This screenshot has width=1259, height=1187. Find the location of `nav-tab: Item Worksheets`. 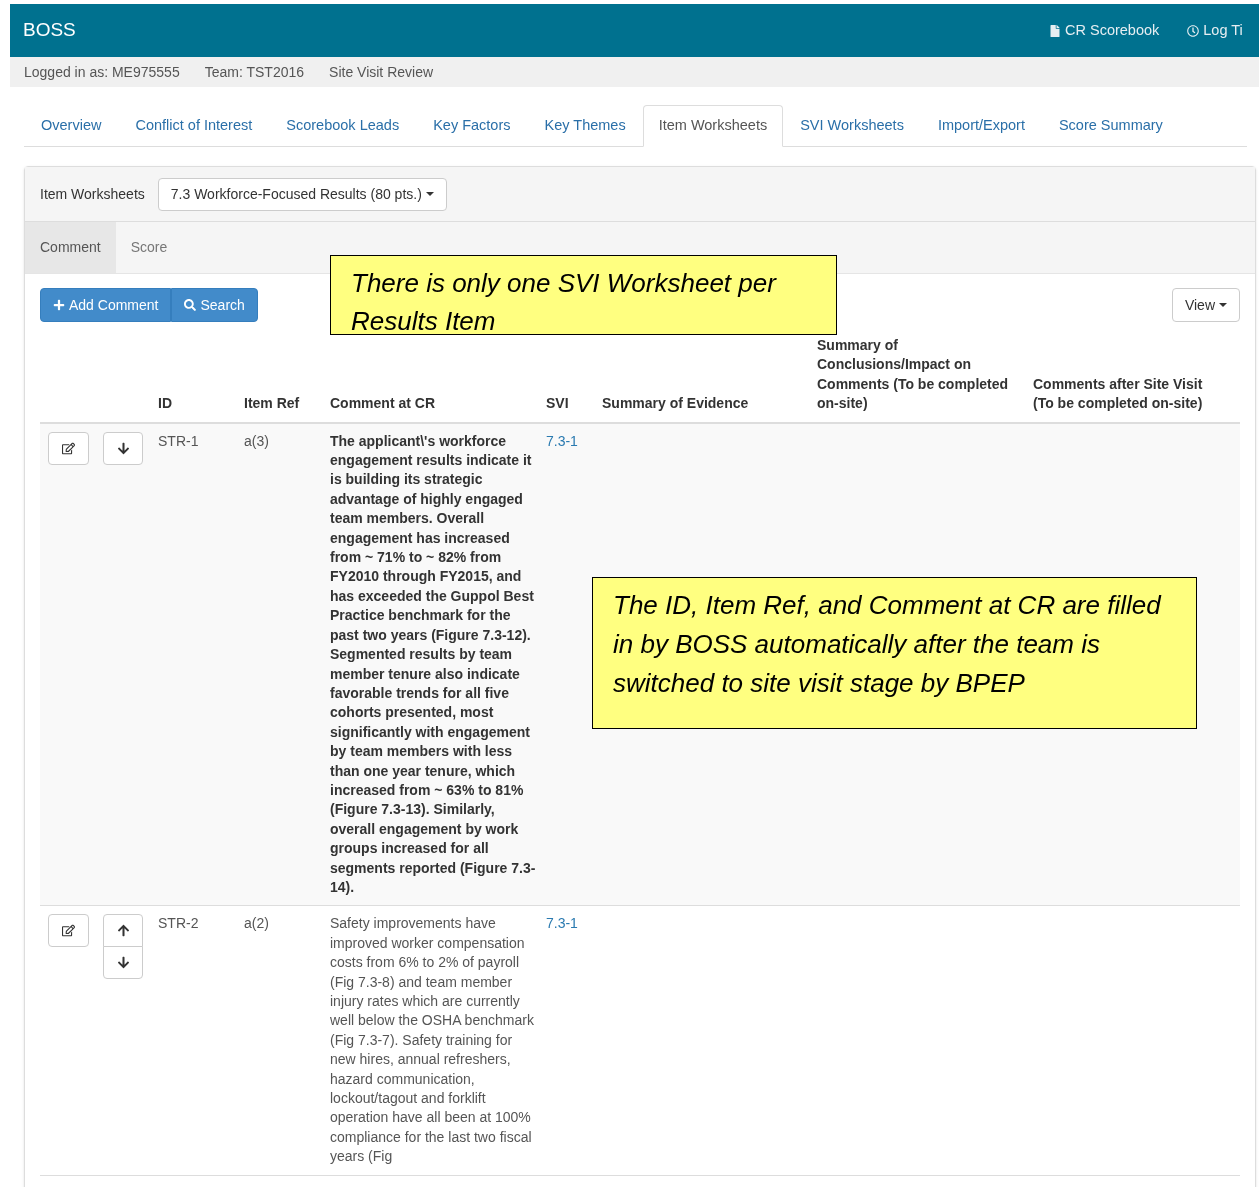

nav-tab: Item Worksheets is located at coordinates (713, 126).